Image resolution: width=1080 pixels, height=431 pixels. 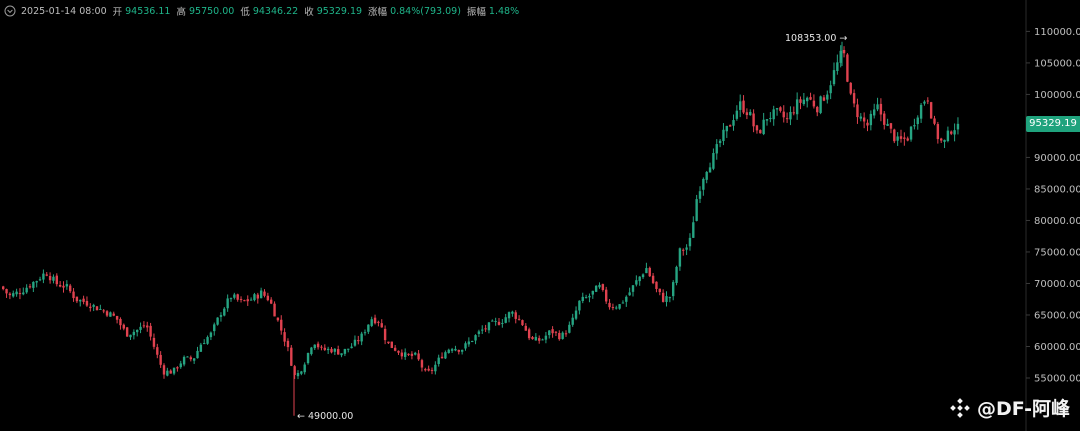 I want to click on y-tick-label: 105000.00, so click(x=1057, y=63).